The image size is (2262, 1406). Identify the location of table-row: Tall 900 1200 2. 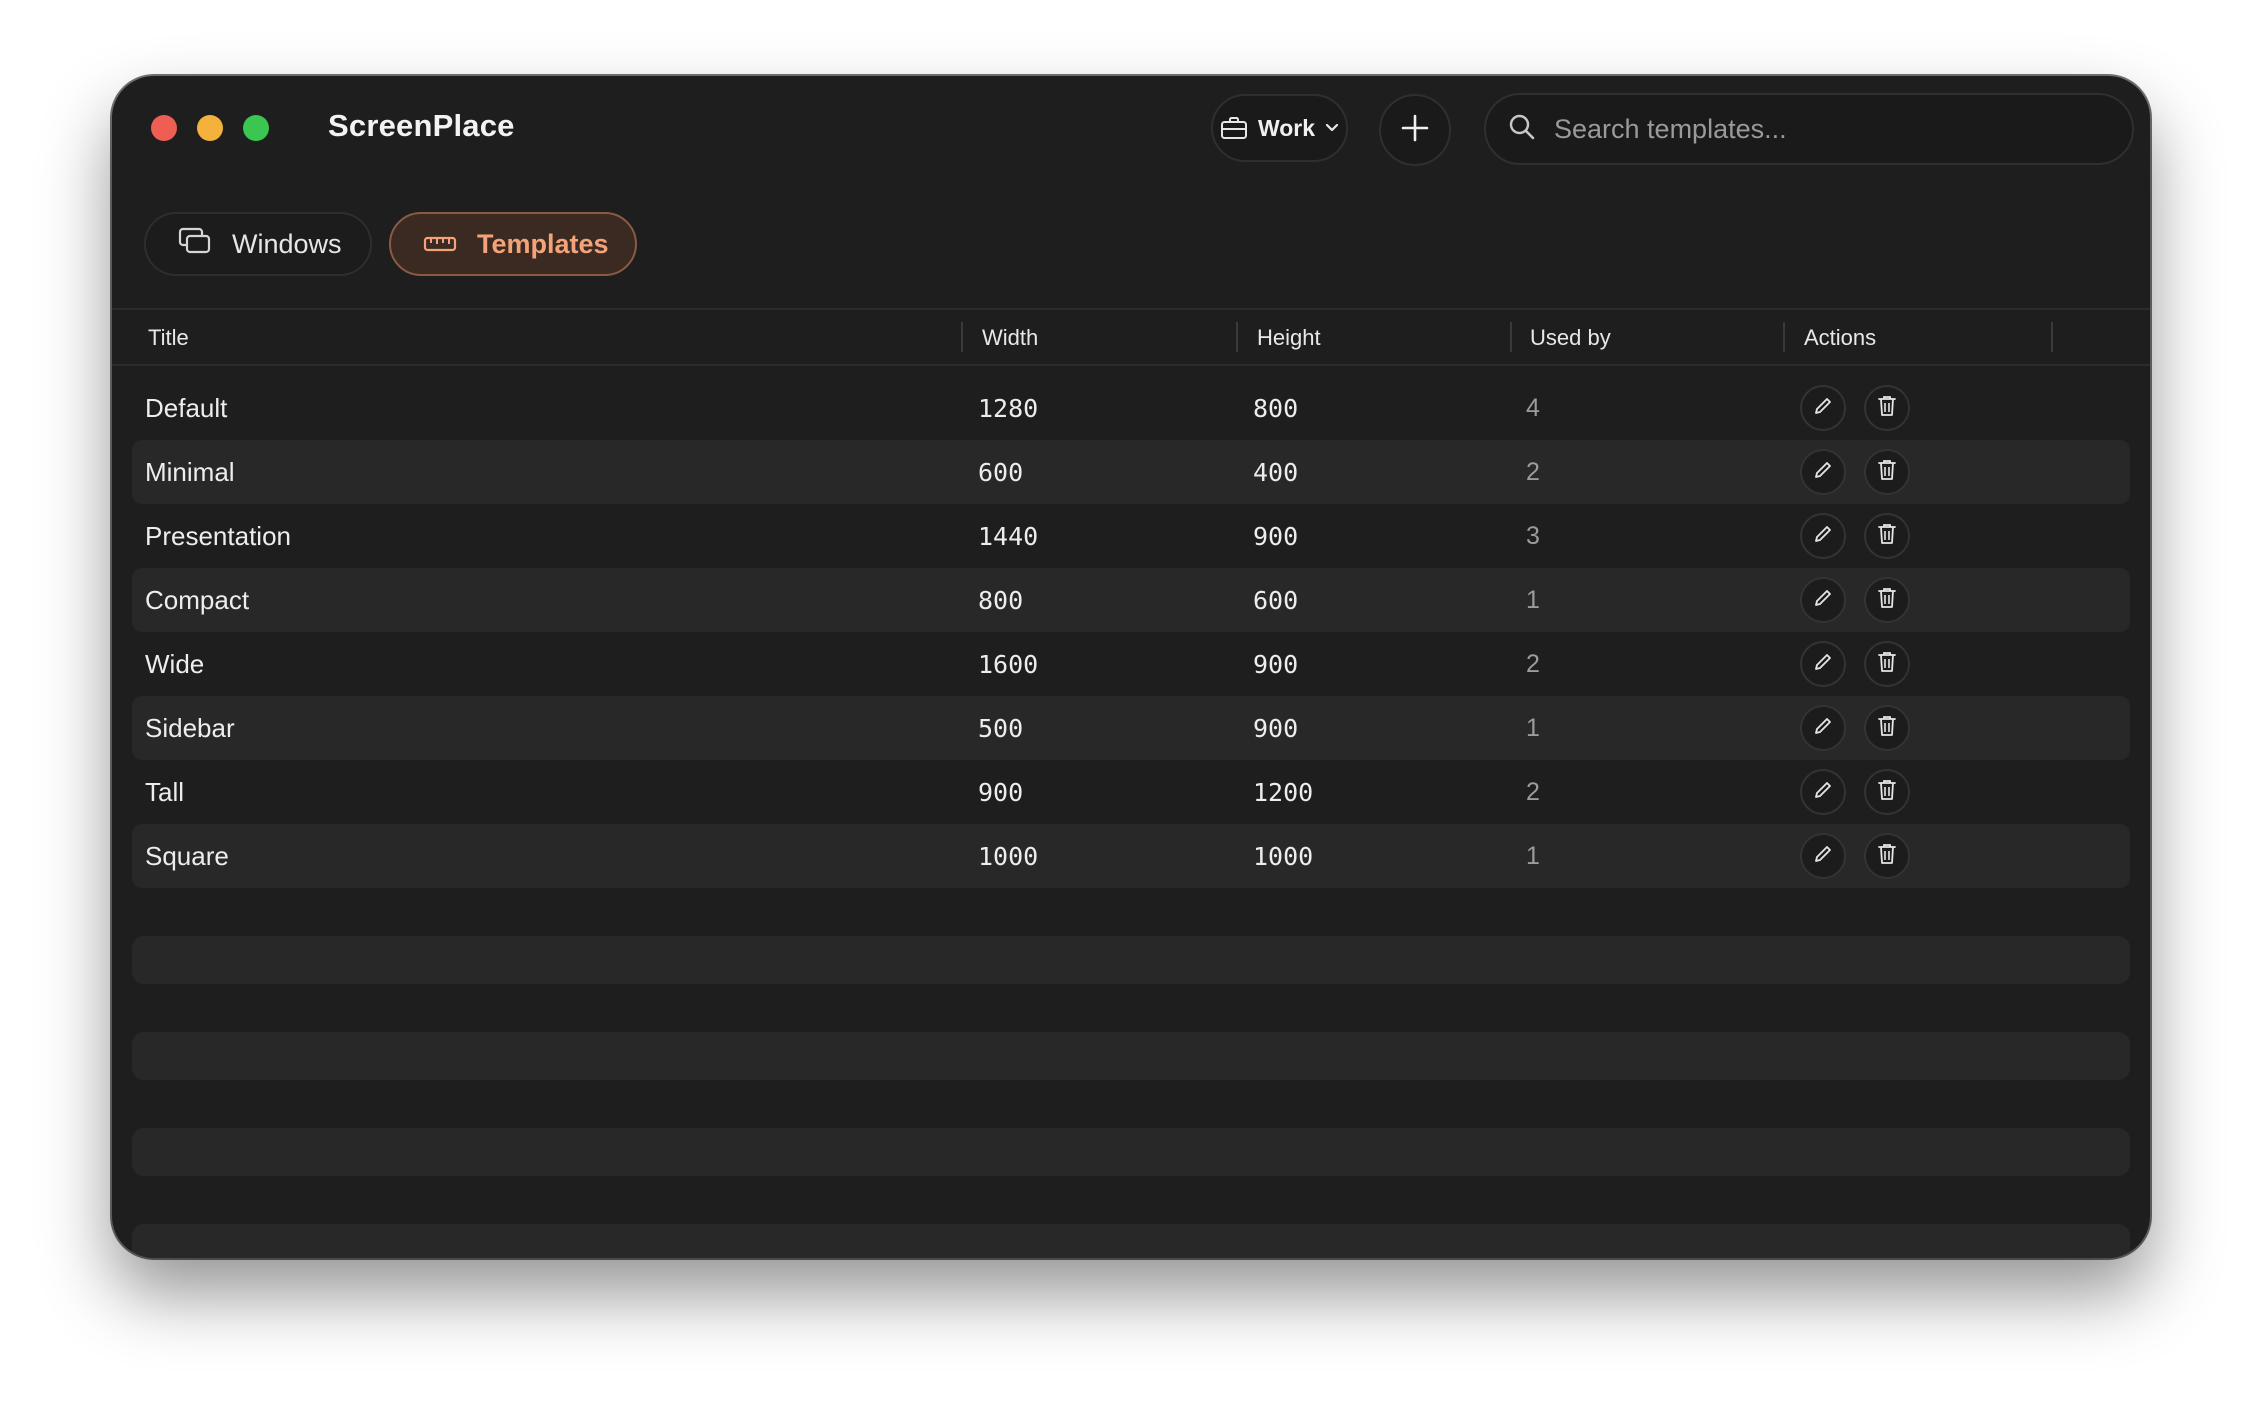
(1131, 792).